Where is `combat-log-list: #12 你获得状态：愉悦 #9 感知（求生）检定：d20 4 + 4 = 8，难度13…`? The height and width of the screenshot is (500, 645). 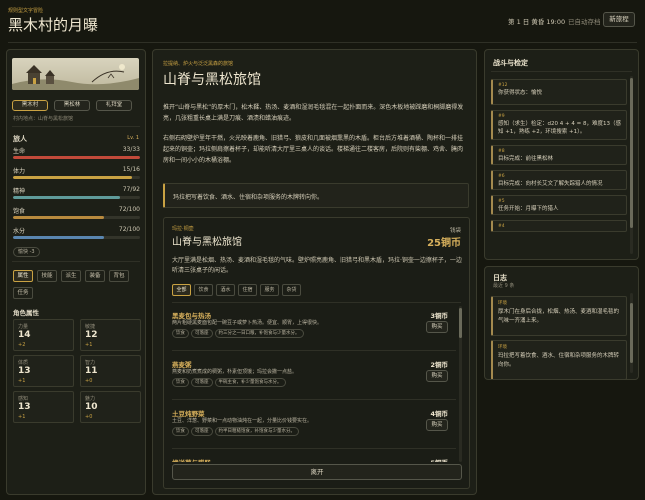 combat-log-list: #12 你获得状态：愉悦 #9 感知（求生）检定：d20 4 + 4 = 8，难度13… is located at coordinates (559, 166).